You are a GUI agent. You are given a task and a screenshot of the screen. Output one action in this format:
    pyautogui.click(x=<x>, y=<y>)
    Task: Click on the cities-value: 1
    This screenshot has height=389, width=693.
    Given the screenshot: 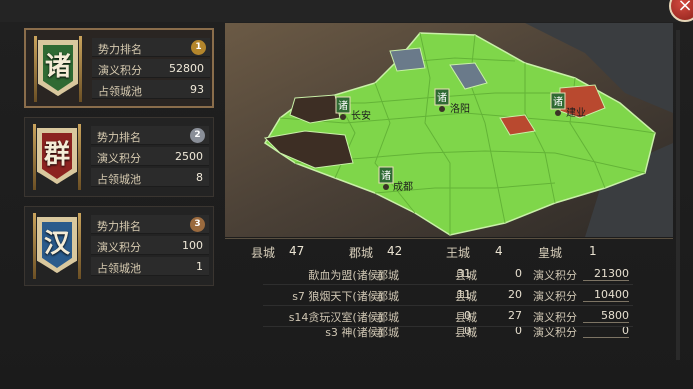 What is the action you would take?
    pyautogui.click(x=199, y=266)
    